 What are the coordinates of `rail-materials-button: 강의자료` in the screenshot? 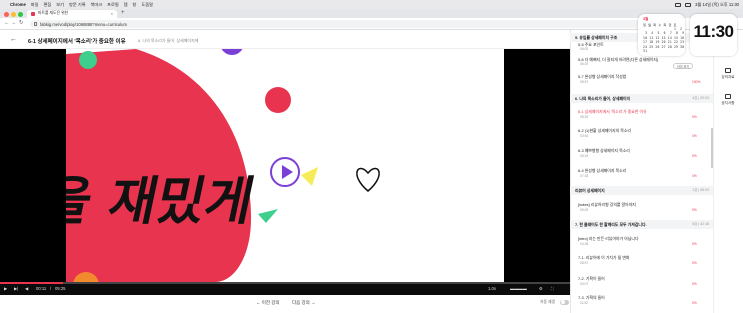 It's located at (728, 74).